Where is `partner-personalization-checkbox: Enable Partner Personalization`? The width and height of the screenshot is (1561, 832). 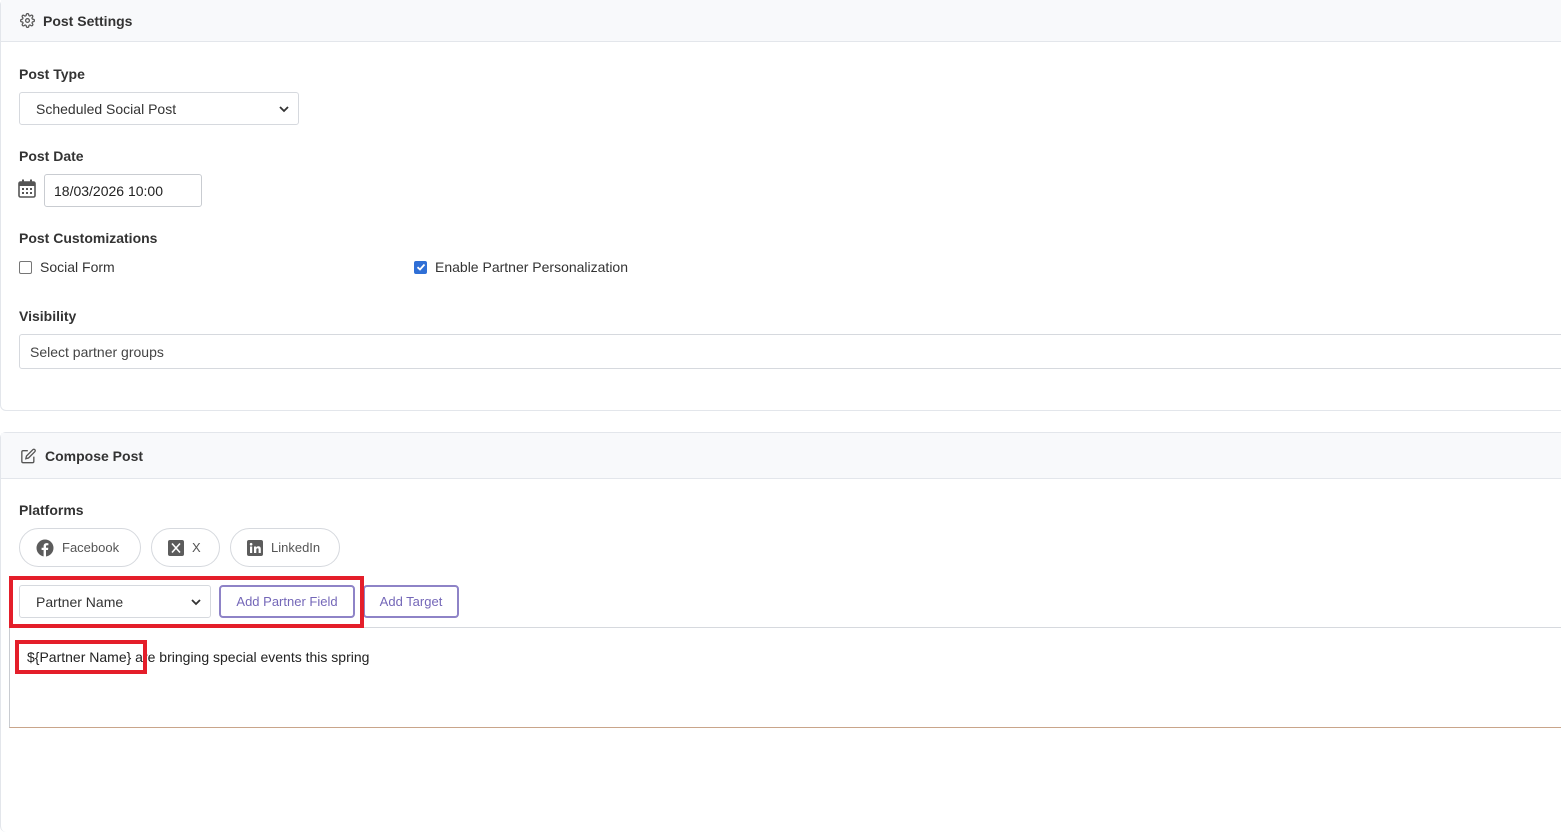
partner-personalization-checkbox: Enable Partner Personalization is located at coordinates (521, 267).